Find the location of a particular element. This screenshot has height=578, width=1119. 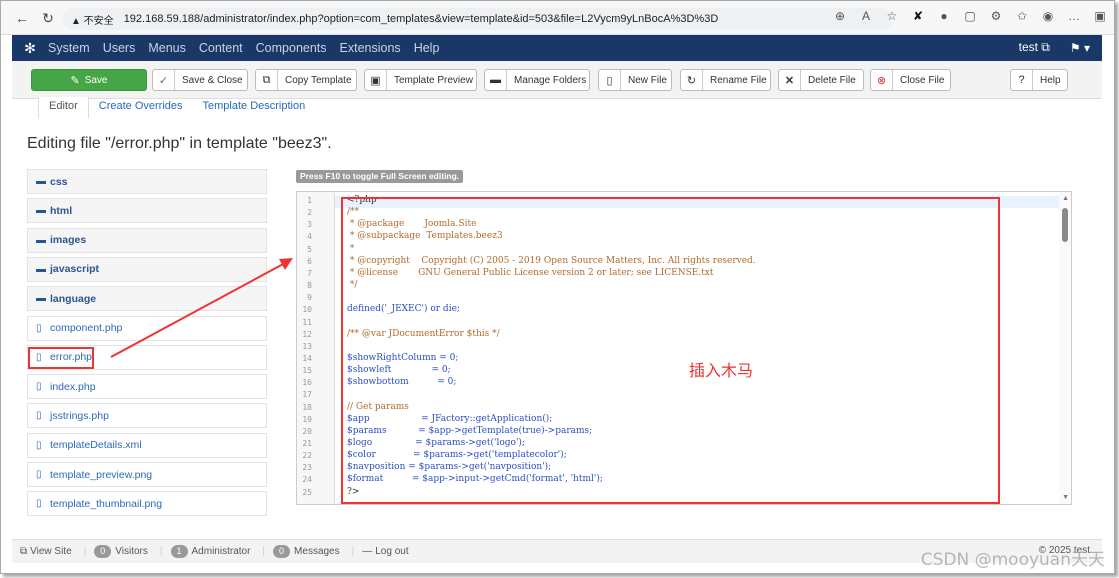

line-number: 15 is located at coordinates (307, 371).